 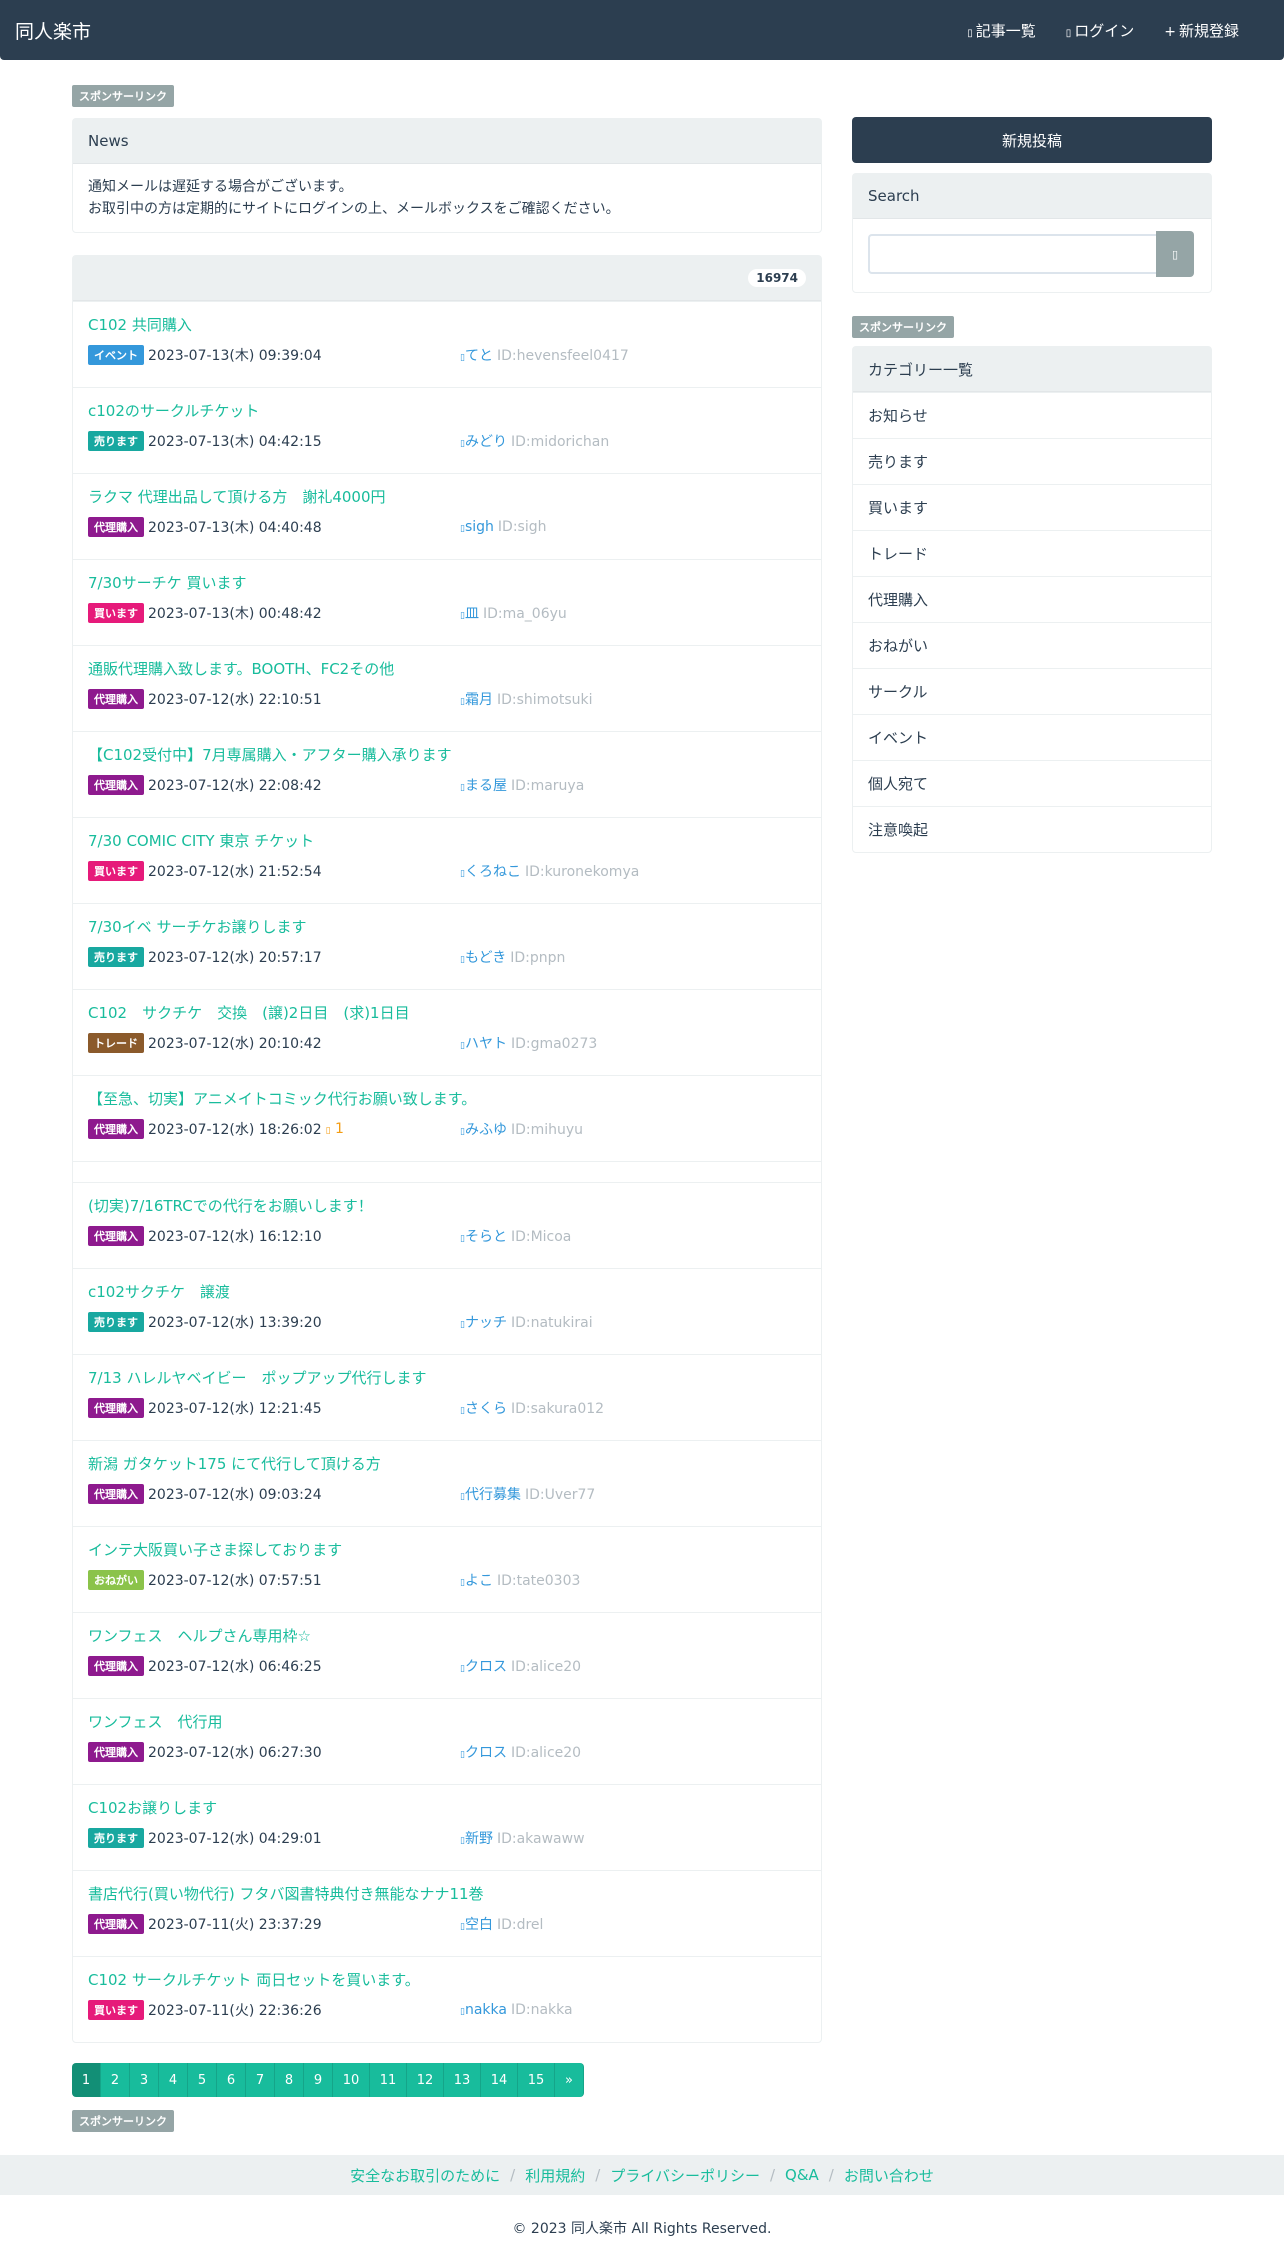 I want to click on footer-link: Q&A, so click(x=802, y=2175).